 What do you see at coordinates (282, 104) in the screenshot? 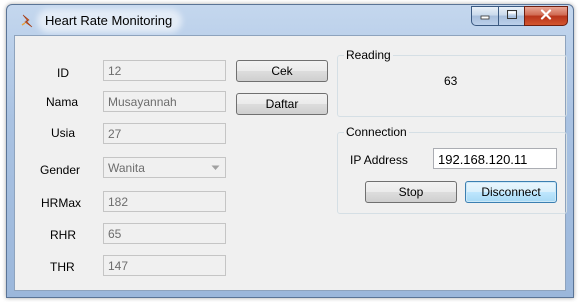
I see `daftar-button: Daftar` at bounding box center [282, 104].